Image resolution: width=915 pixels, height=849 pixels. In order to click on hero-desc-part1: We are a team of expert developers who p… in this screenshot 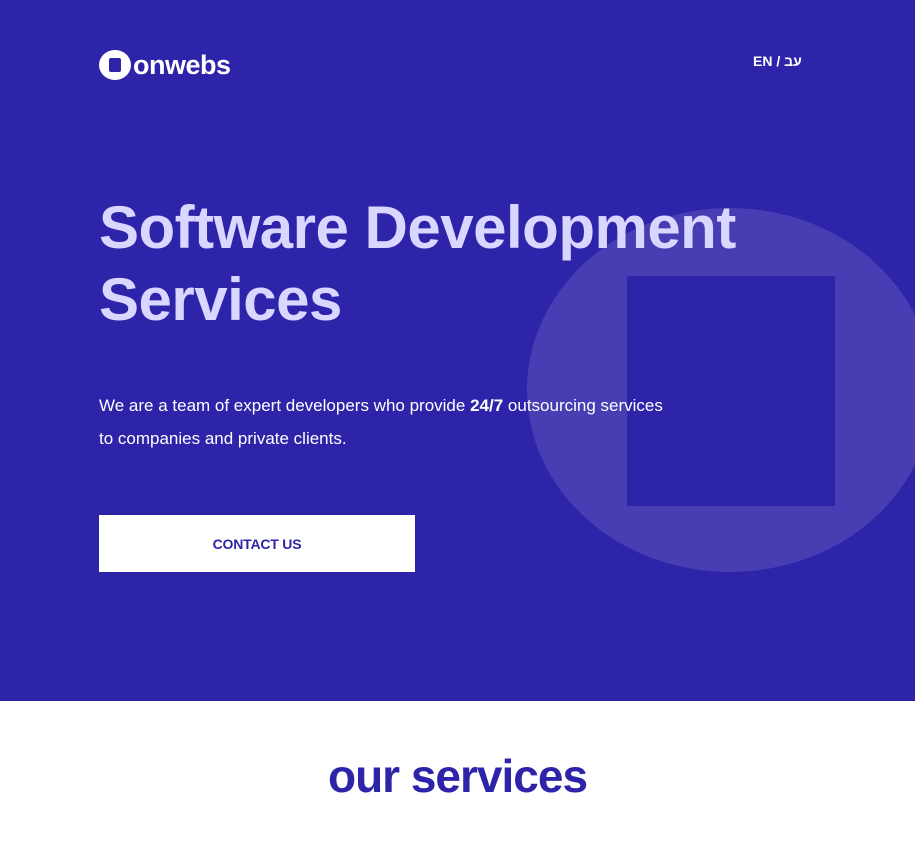, I will do `click(282, 405)`.